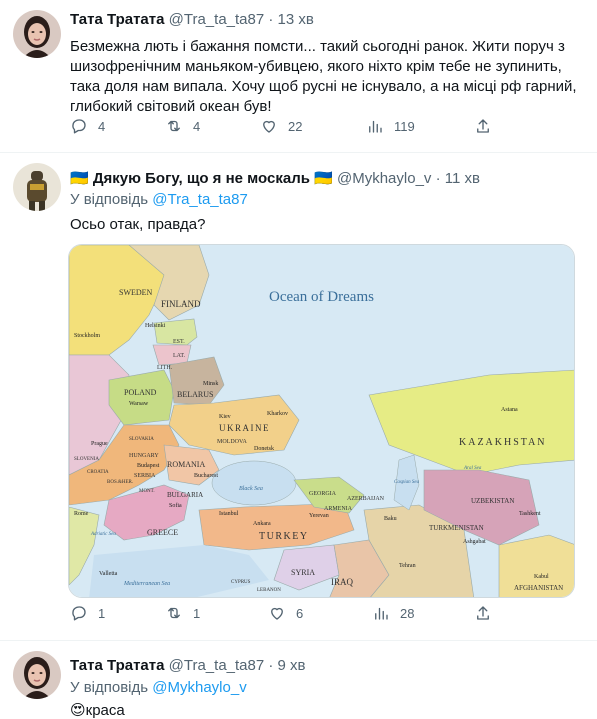  I want to click on reply-context: У відповідь @Tra_ta_ta87, so click(159, 199).